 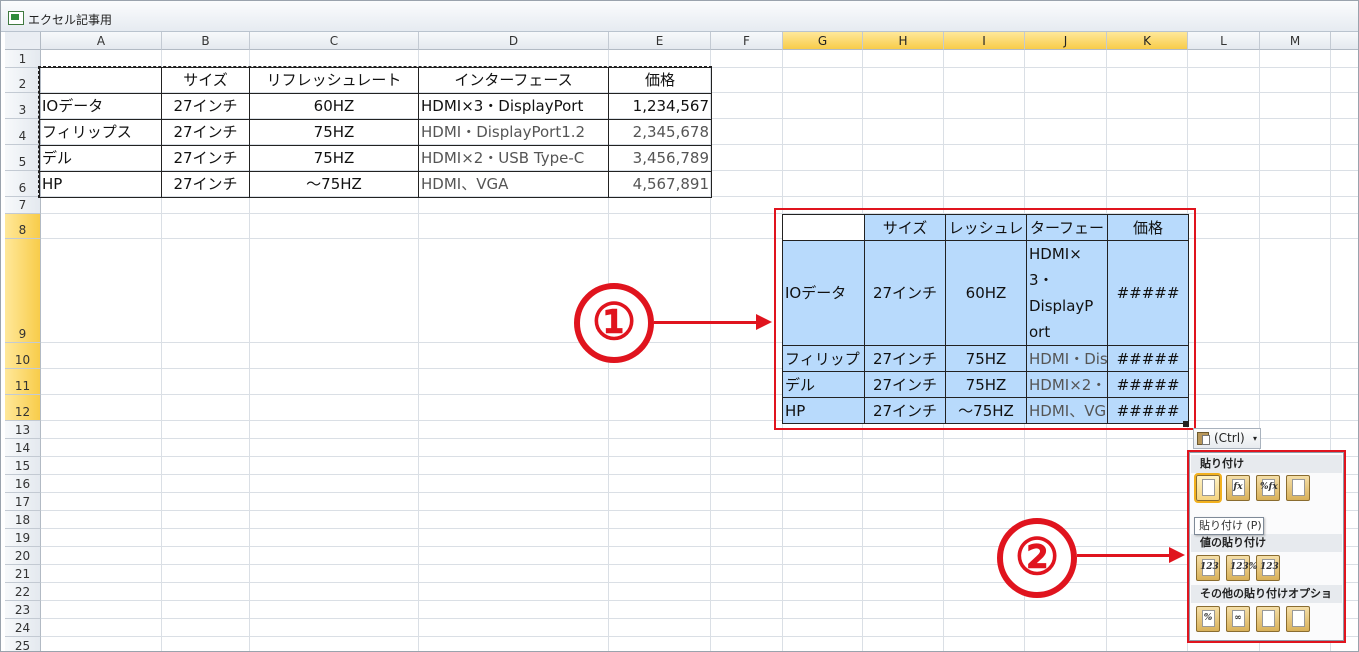 I want to click on source-cell: ～75HZ, so click(x=334, y=184).